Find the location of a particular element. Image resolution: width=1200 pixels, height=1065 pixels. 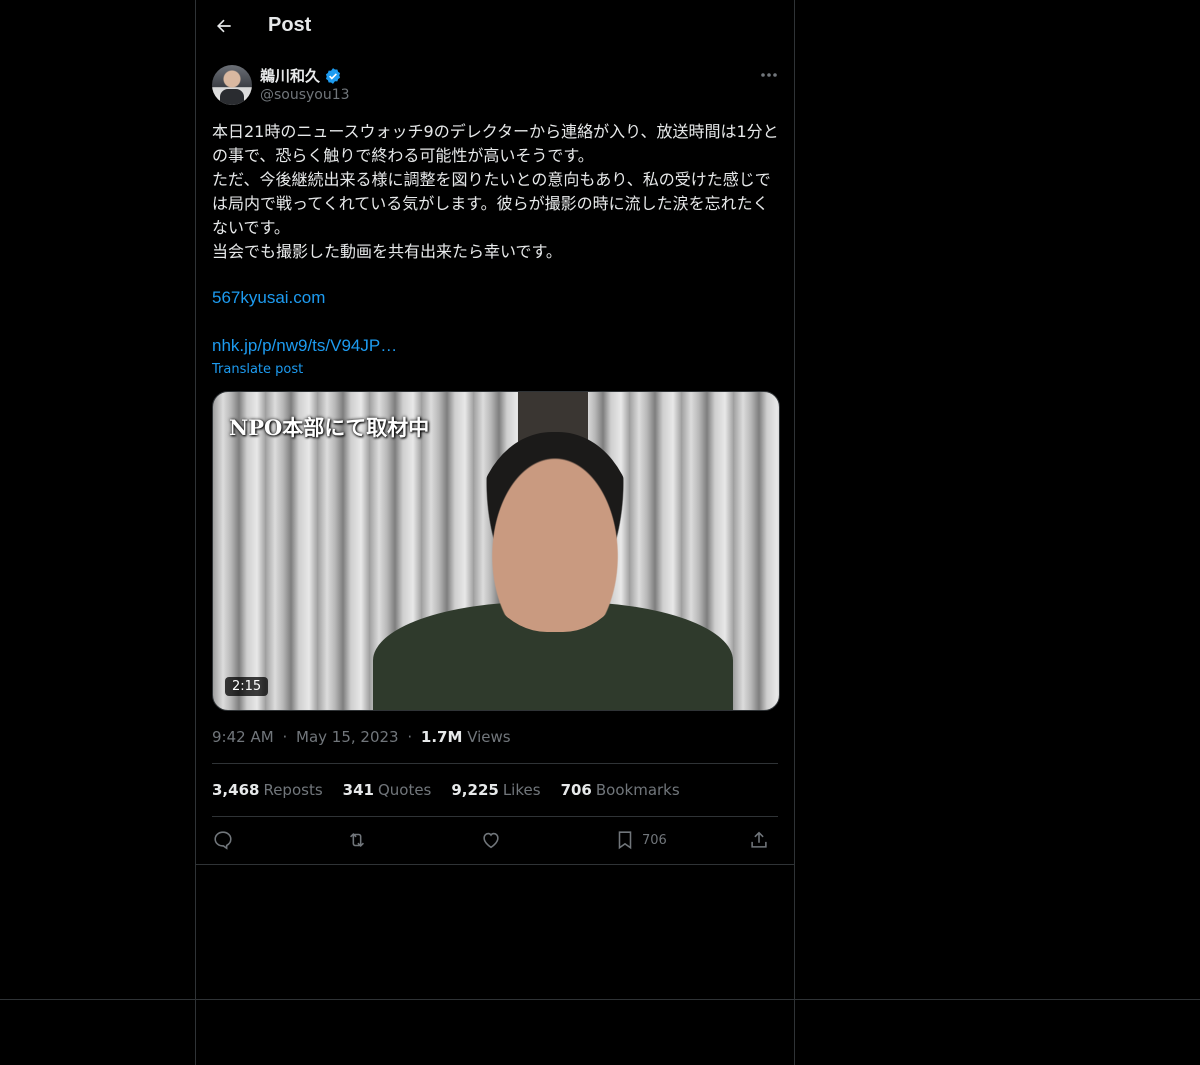

post-header: Post is located at coordinates (495, 26).